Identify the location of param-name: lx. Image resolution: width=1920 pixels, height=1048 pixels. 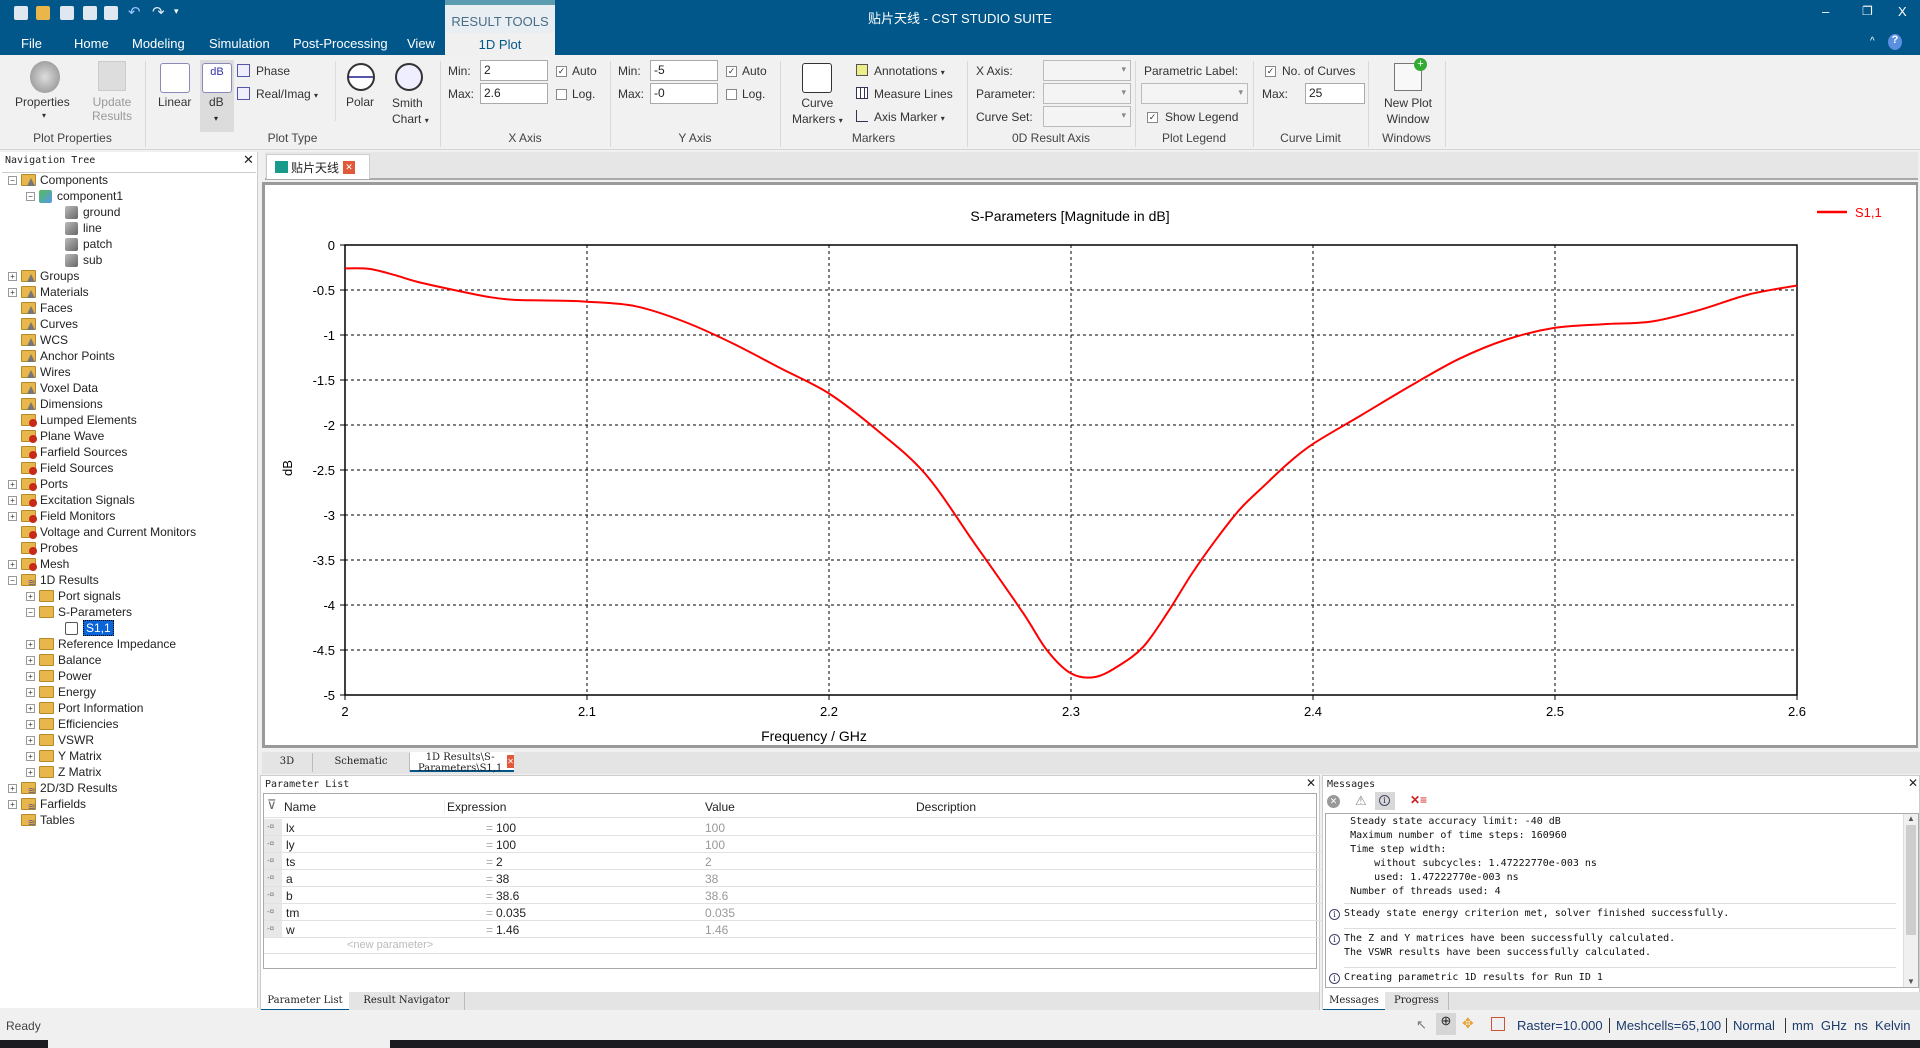
(290, 828).